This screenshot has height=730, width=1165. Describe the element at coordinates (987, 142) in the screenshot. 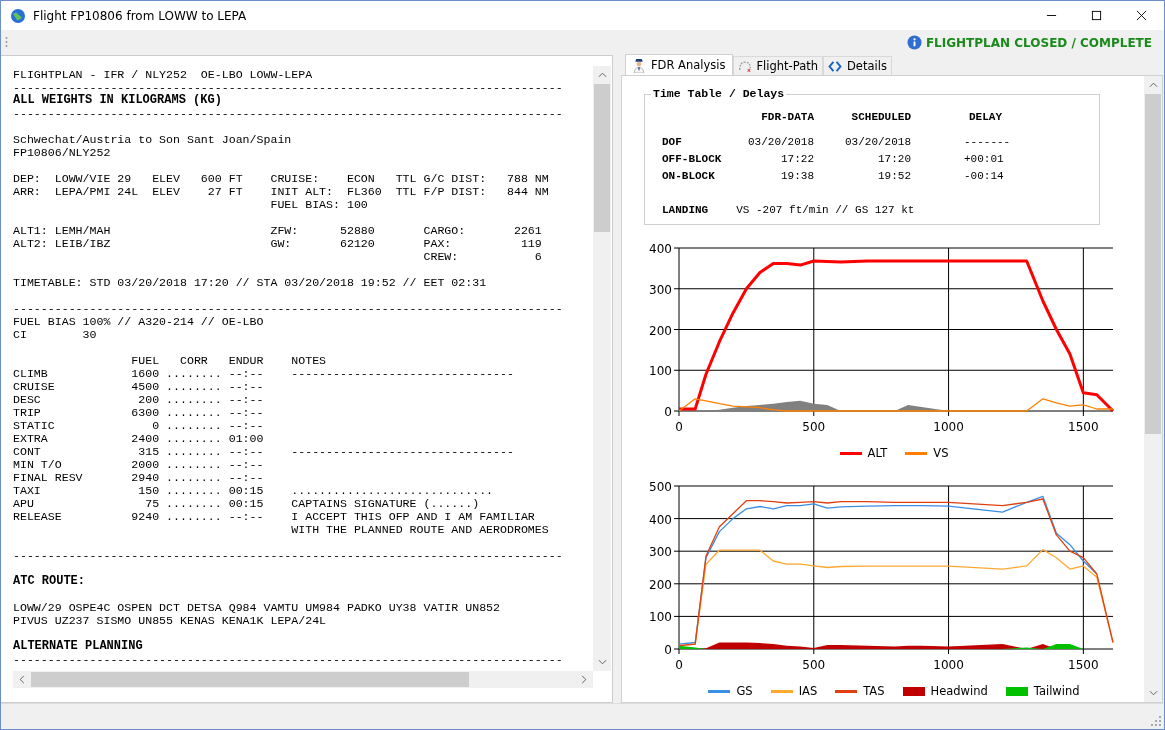

I see `table-cell-text: -------` at that location.